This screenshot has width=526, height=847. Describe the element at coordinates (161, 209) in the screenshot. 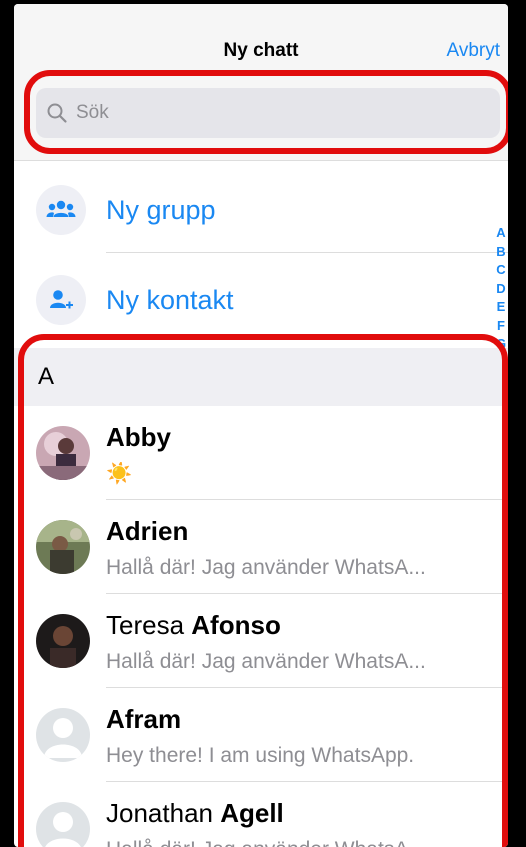

I see `new-group-label: Ny grupp` at that location.